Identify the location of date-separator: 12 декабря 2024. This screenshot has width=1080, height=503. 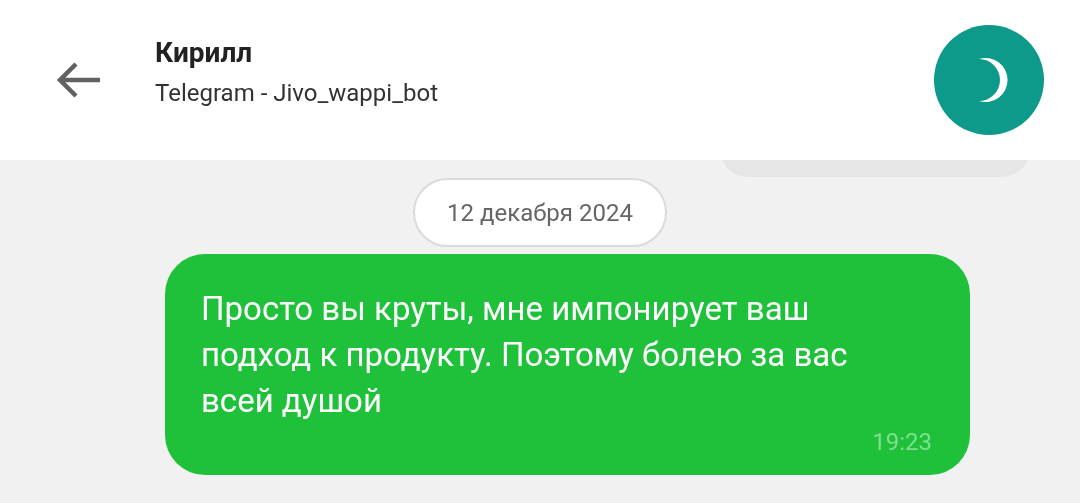
(540, 212).